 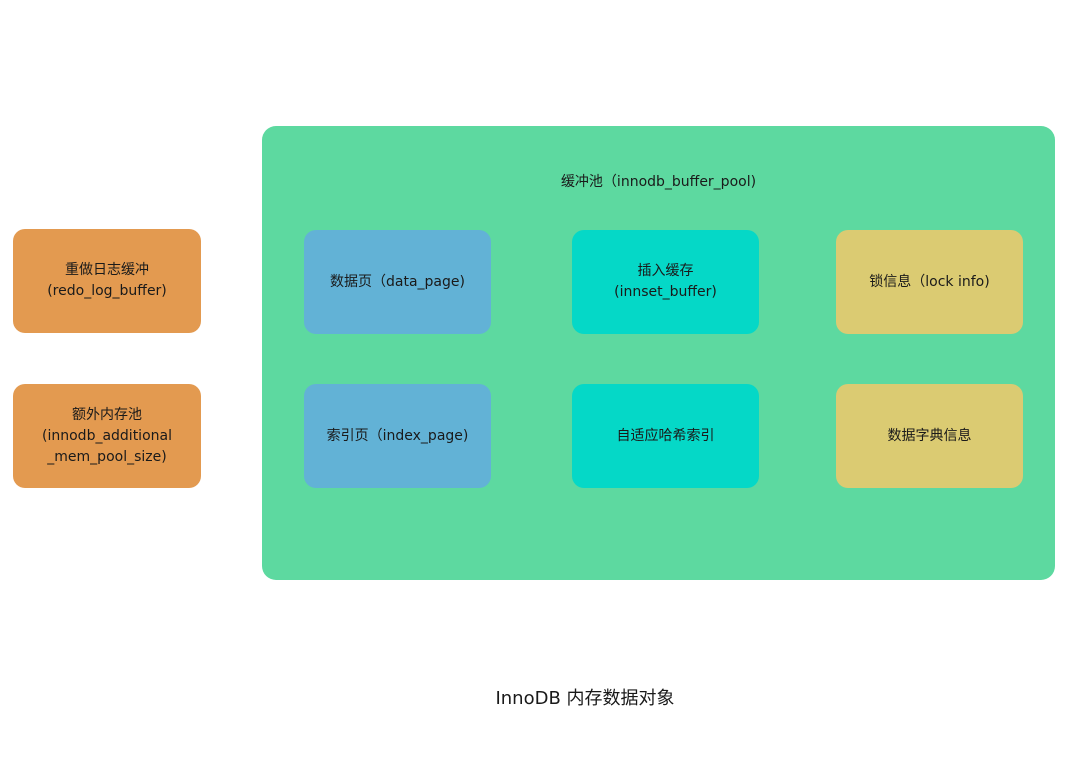 I want to click on adaptive-hash-index-box: 自适应哈希索引, so click(x=665, y=436).